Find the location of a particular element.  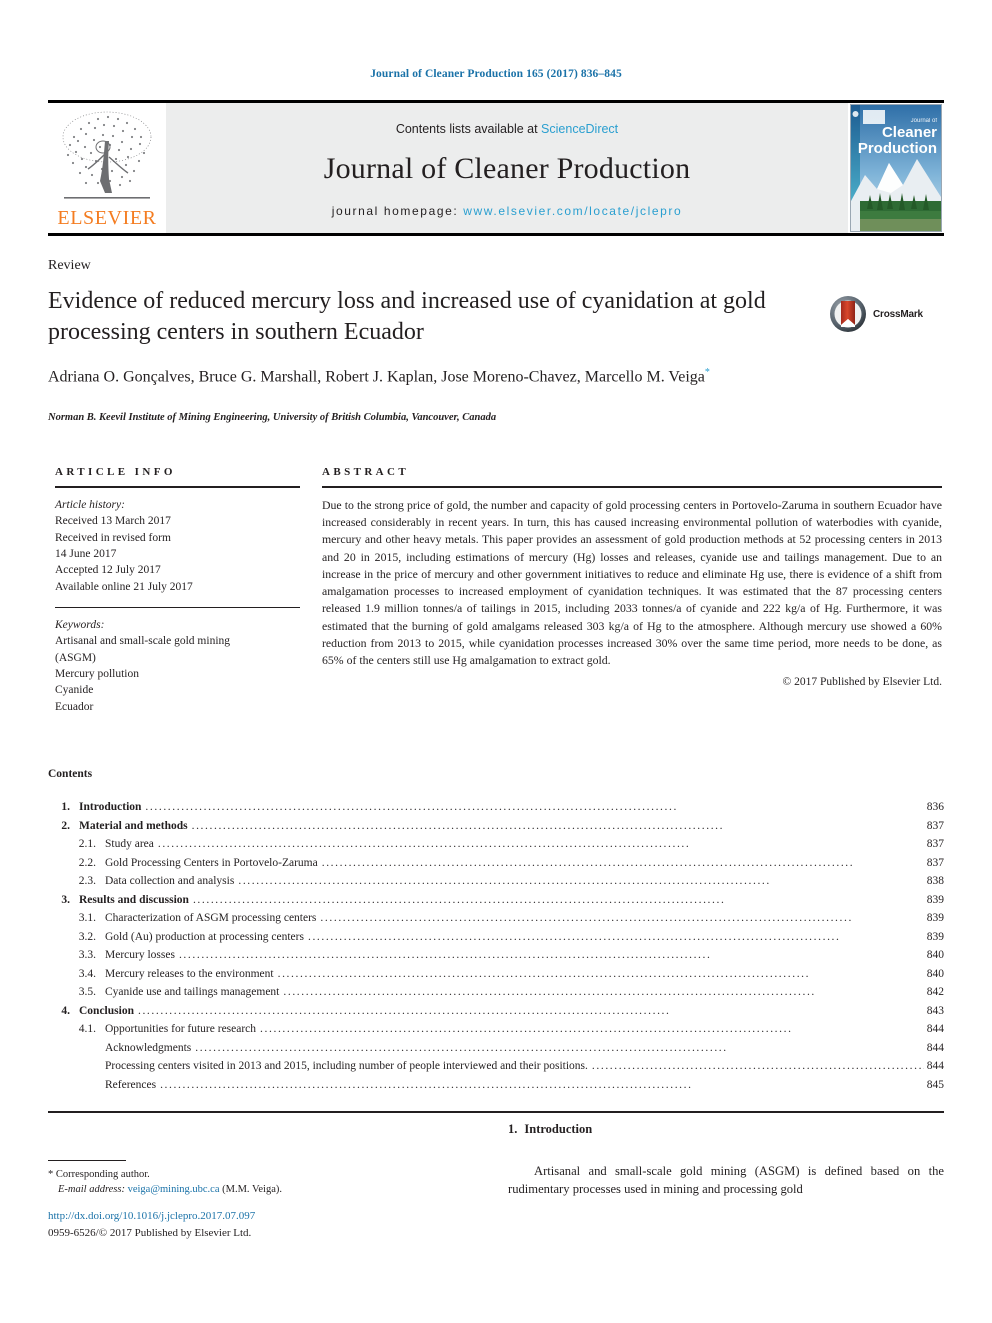

homepage-prefix: journal homepage: is located at coordinates (397, 211).